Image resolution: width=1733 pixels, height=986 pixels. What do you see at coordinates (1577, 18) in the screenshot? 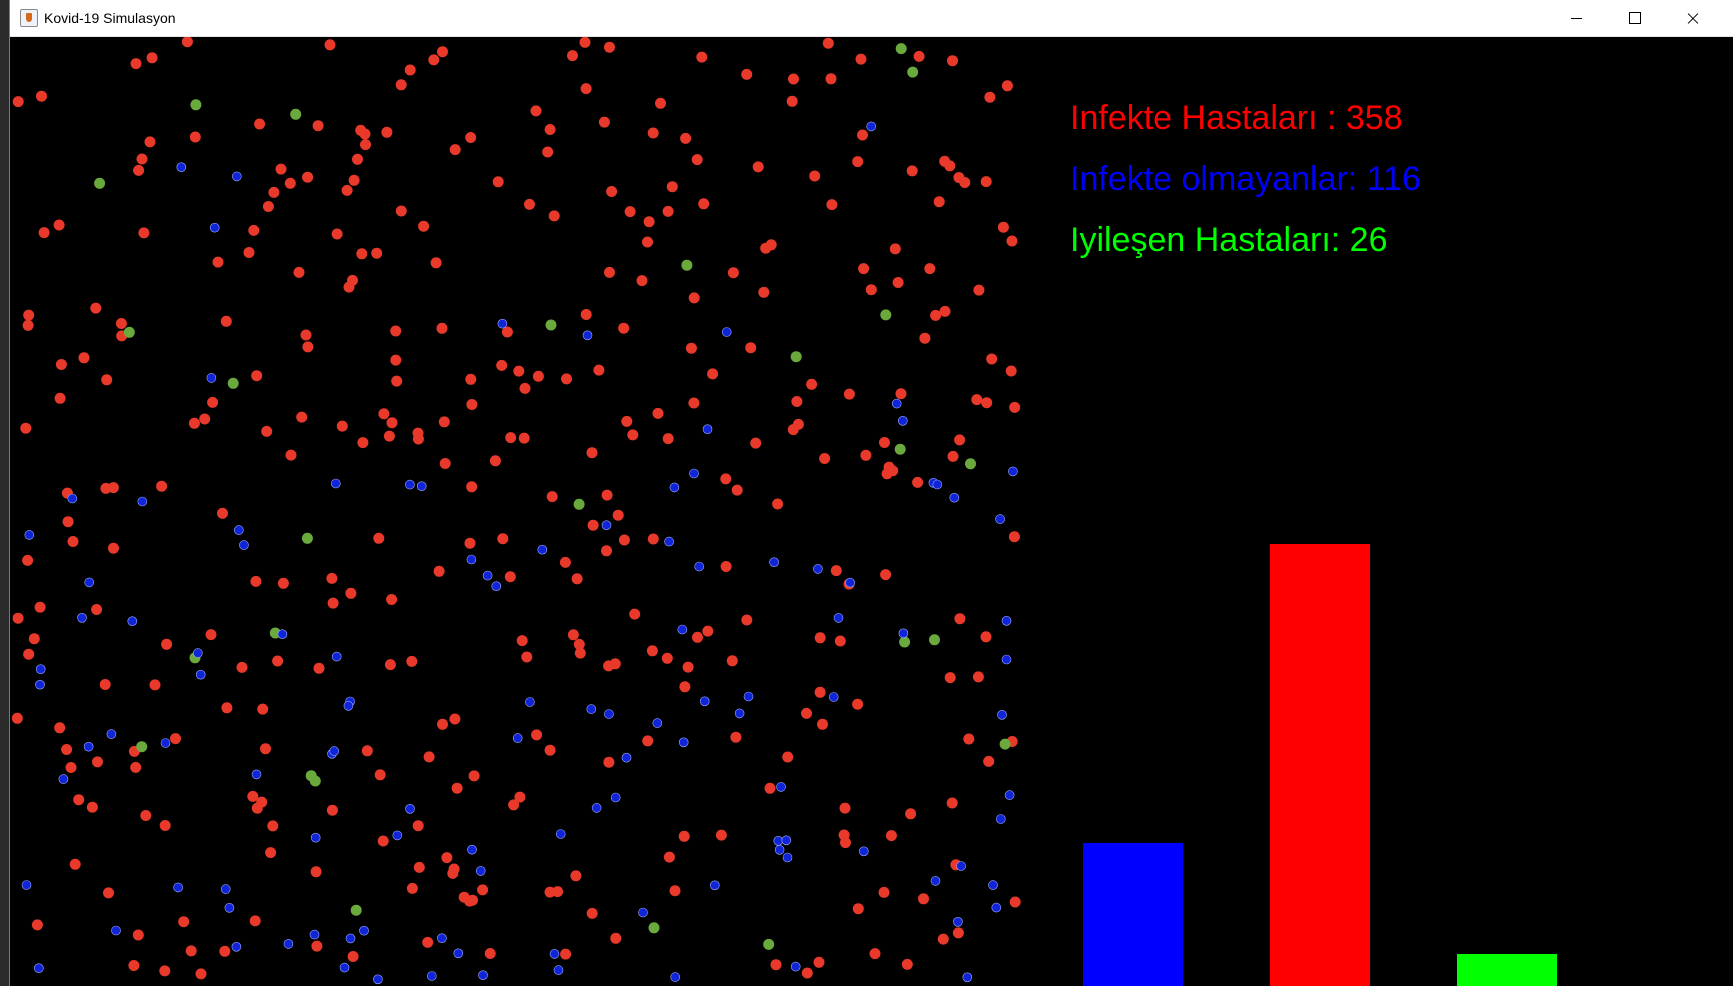
I see `minimize-button` at bounding box center [1577, 18].